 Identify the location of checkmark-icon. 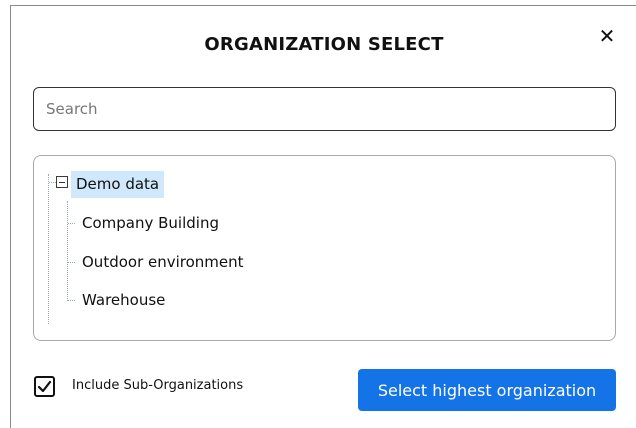
(44, 386).